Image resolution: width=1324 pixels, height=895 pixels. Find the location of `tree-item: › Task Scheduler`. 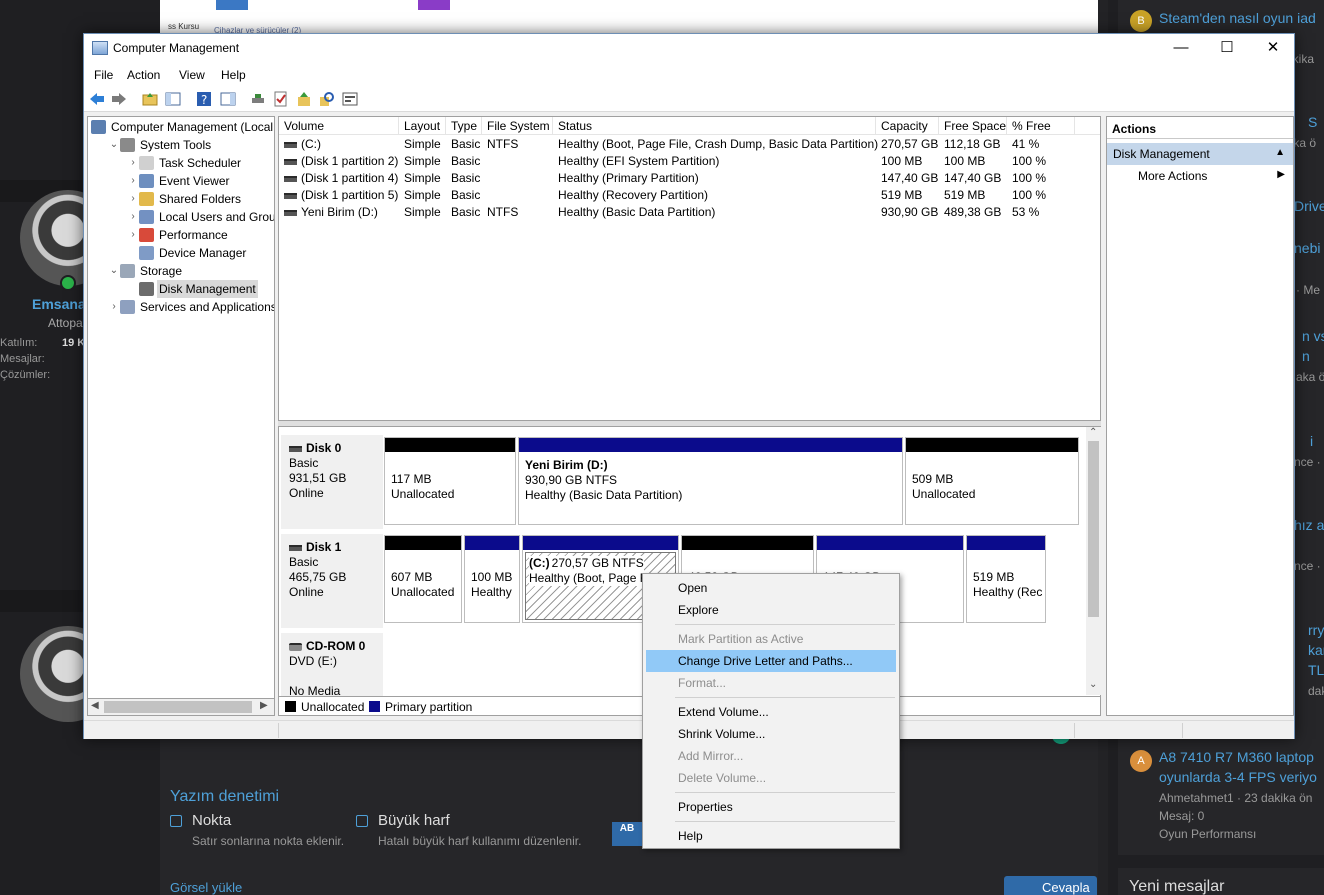

tree-item: › Task Scheduler is located at coordinates (181, 163).